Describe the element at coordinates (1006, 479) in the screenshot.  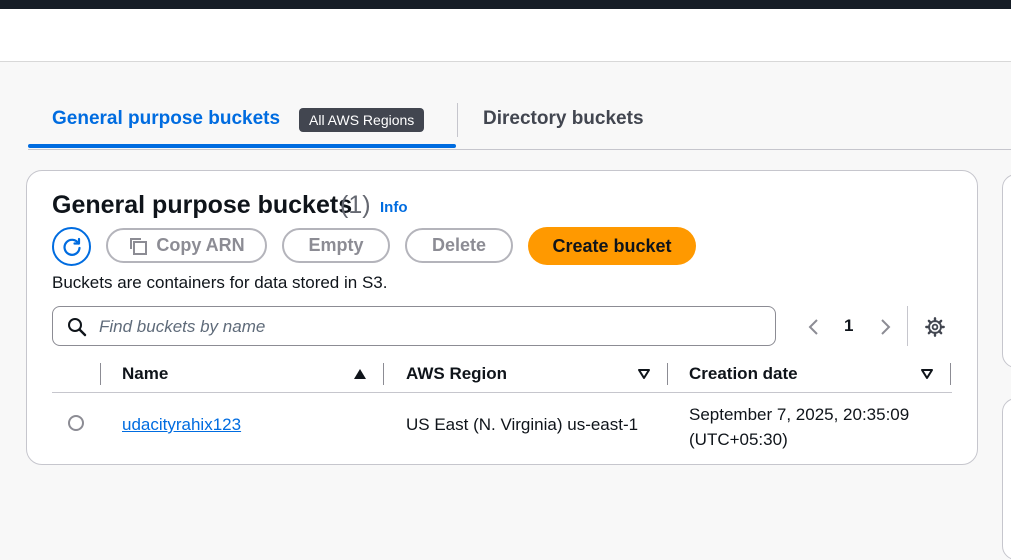
I see `side-panel-secondary` at that location.